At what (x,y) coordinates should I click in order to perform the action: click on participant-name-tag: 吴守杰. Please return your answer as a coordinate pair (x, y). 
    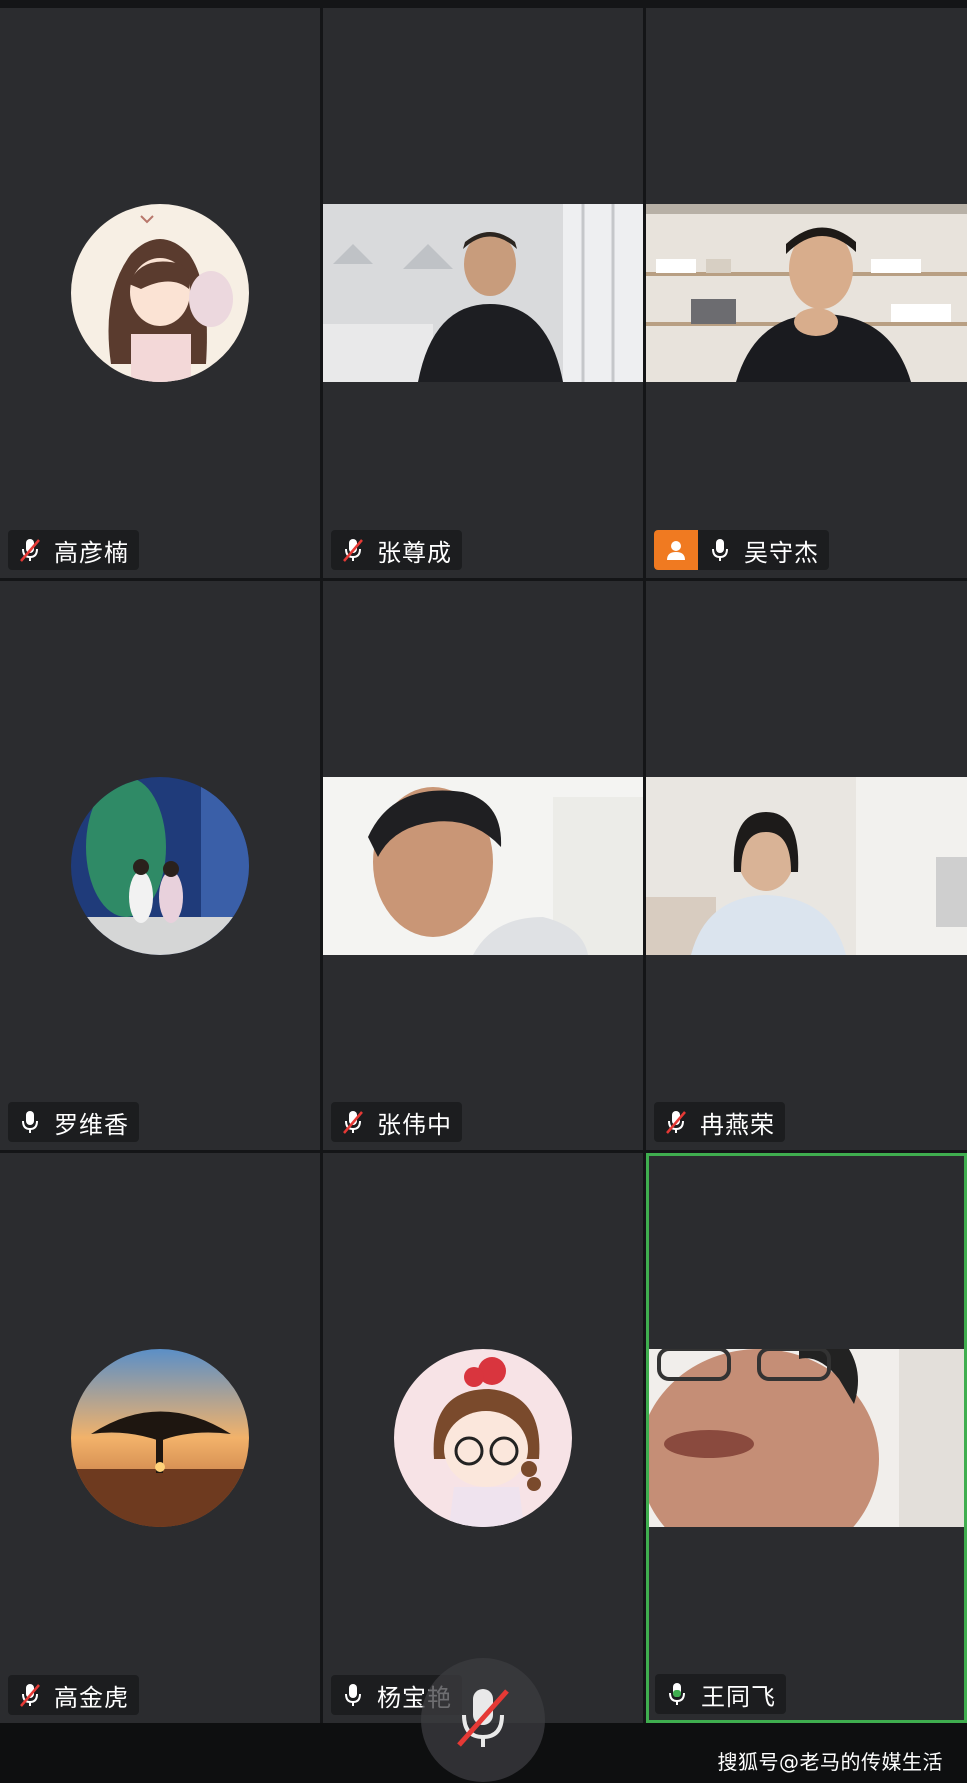
    Looking at the image, I should click on (741, 550).